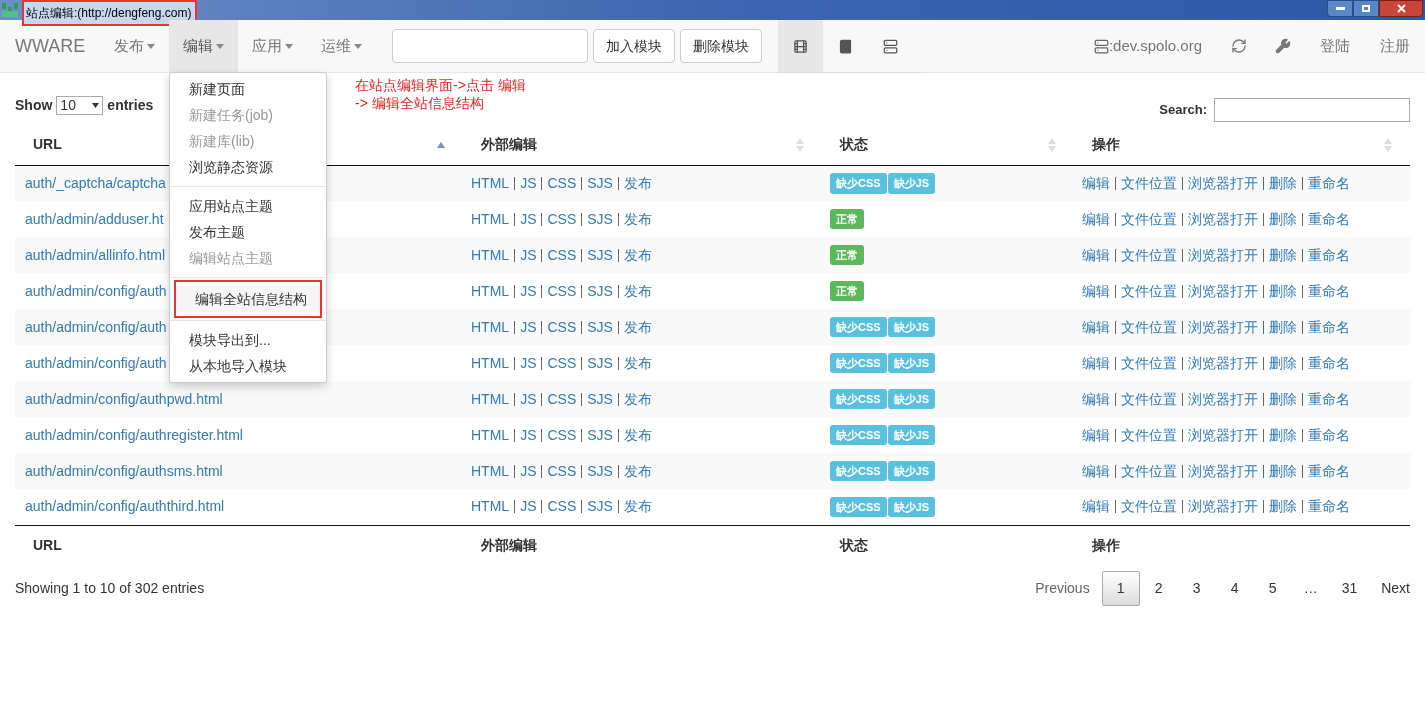 The image size is (1425, 726). What do you see at coordinates (124, 470) in the screenshot?
I see `url-link: auth/admin/config/authsms.html` at bounding box center [124, 470].